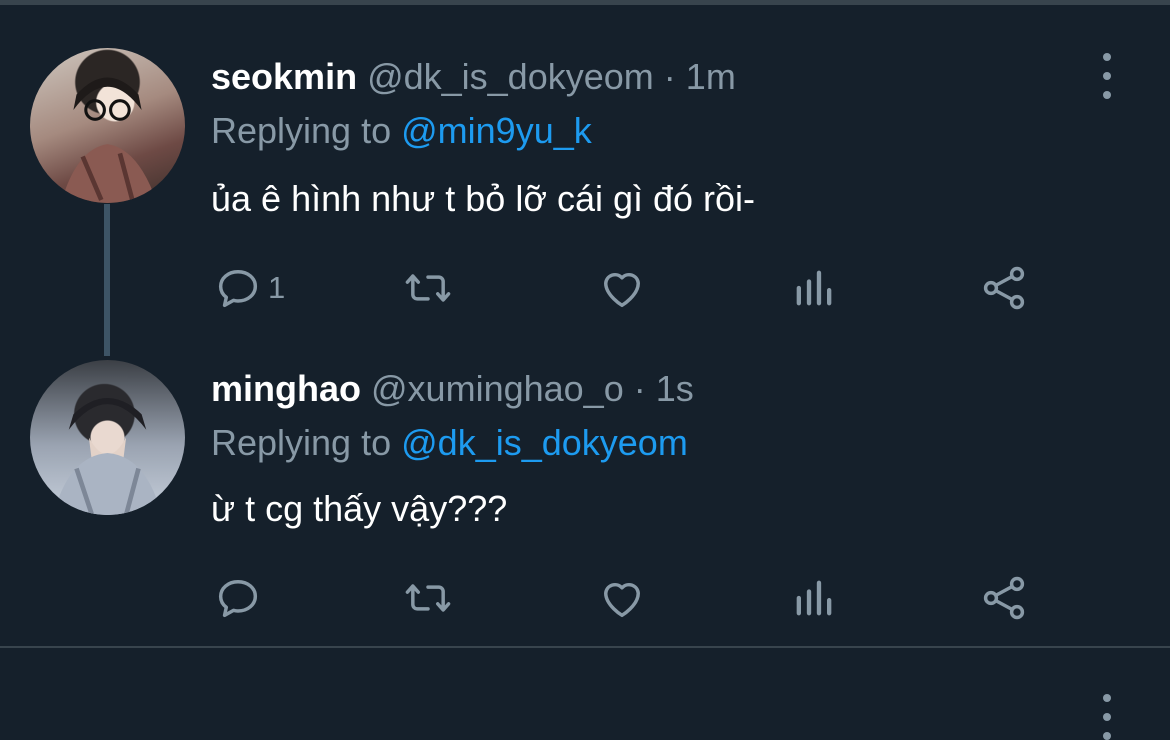  I want to click on timestamp: 1m, so click(711, 76).